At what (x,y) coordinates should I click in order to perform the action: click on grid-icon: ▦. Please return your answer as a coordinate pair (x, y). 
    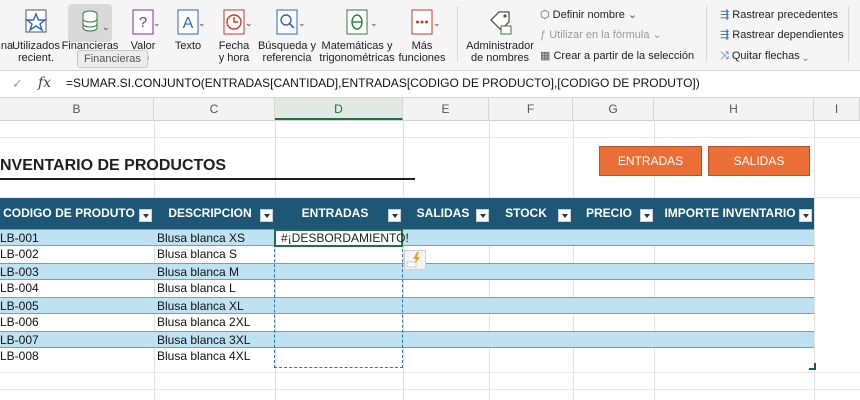
    Looking at the image, I should click on (545, 56).